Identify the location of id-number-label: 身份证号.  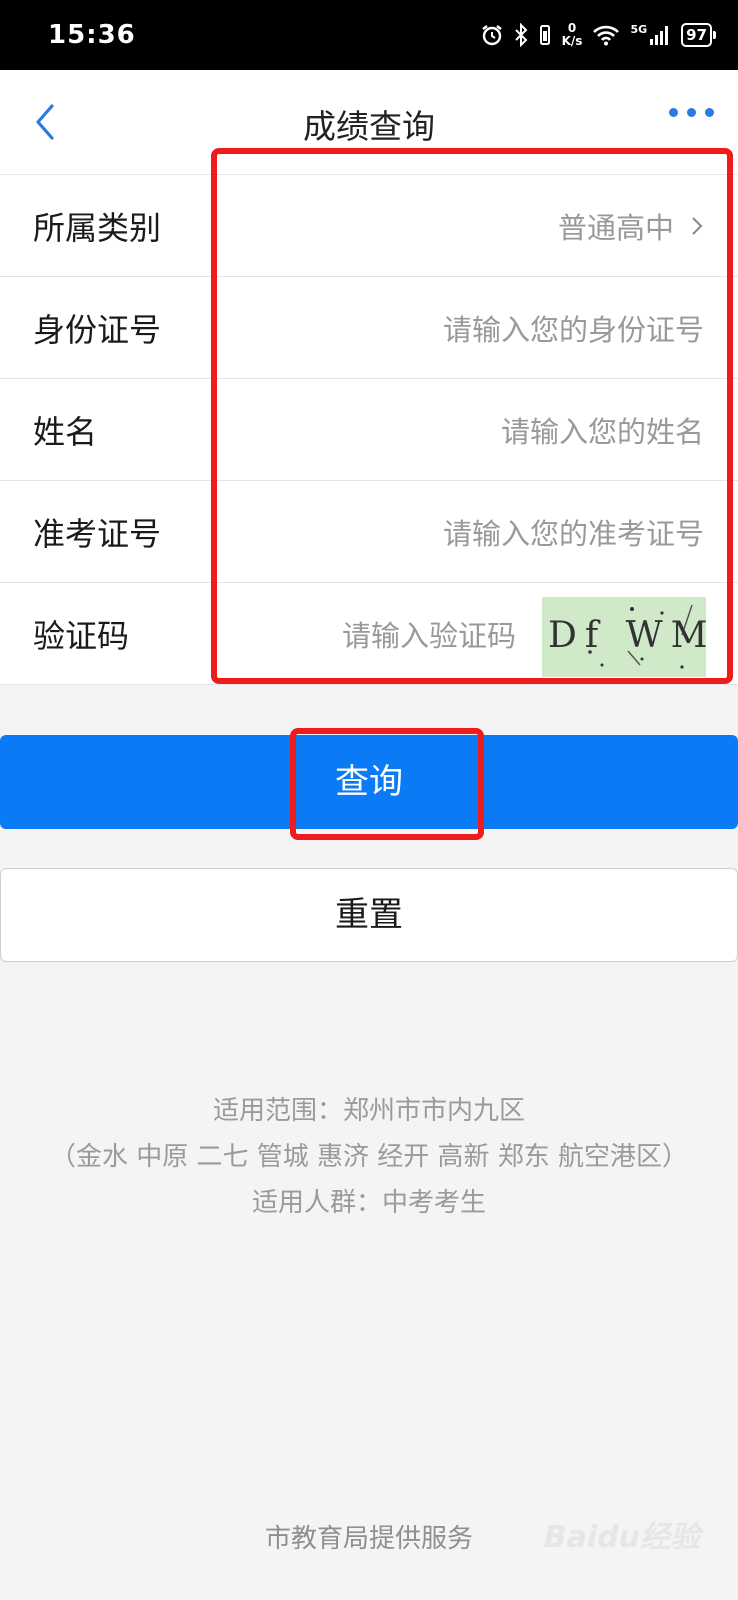
(97, 330).